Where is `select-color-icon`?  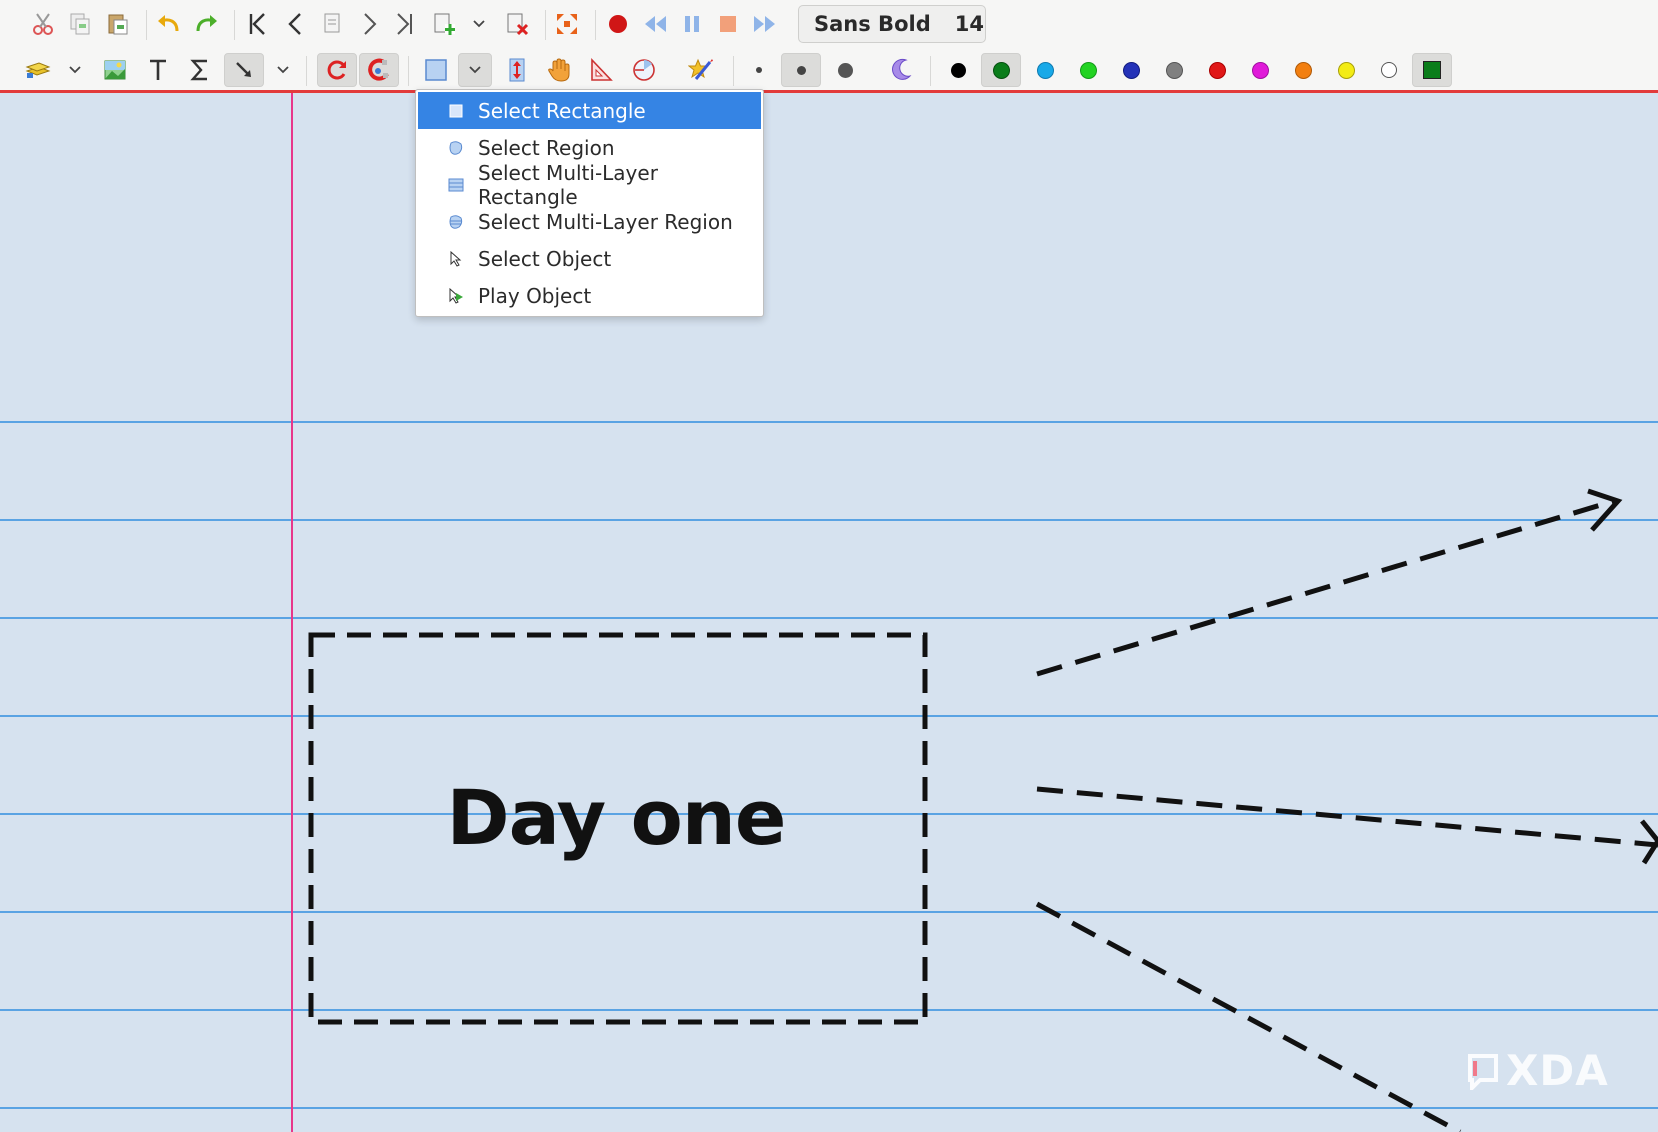
select-color-icon is located at coordinates (1432, 70).